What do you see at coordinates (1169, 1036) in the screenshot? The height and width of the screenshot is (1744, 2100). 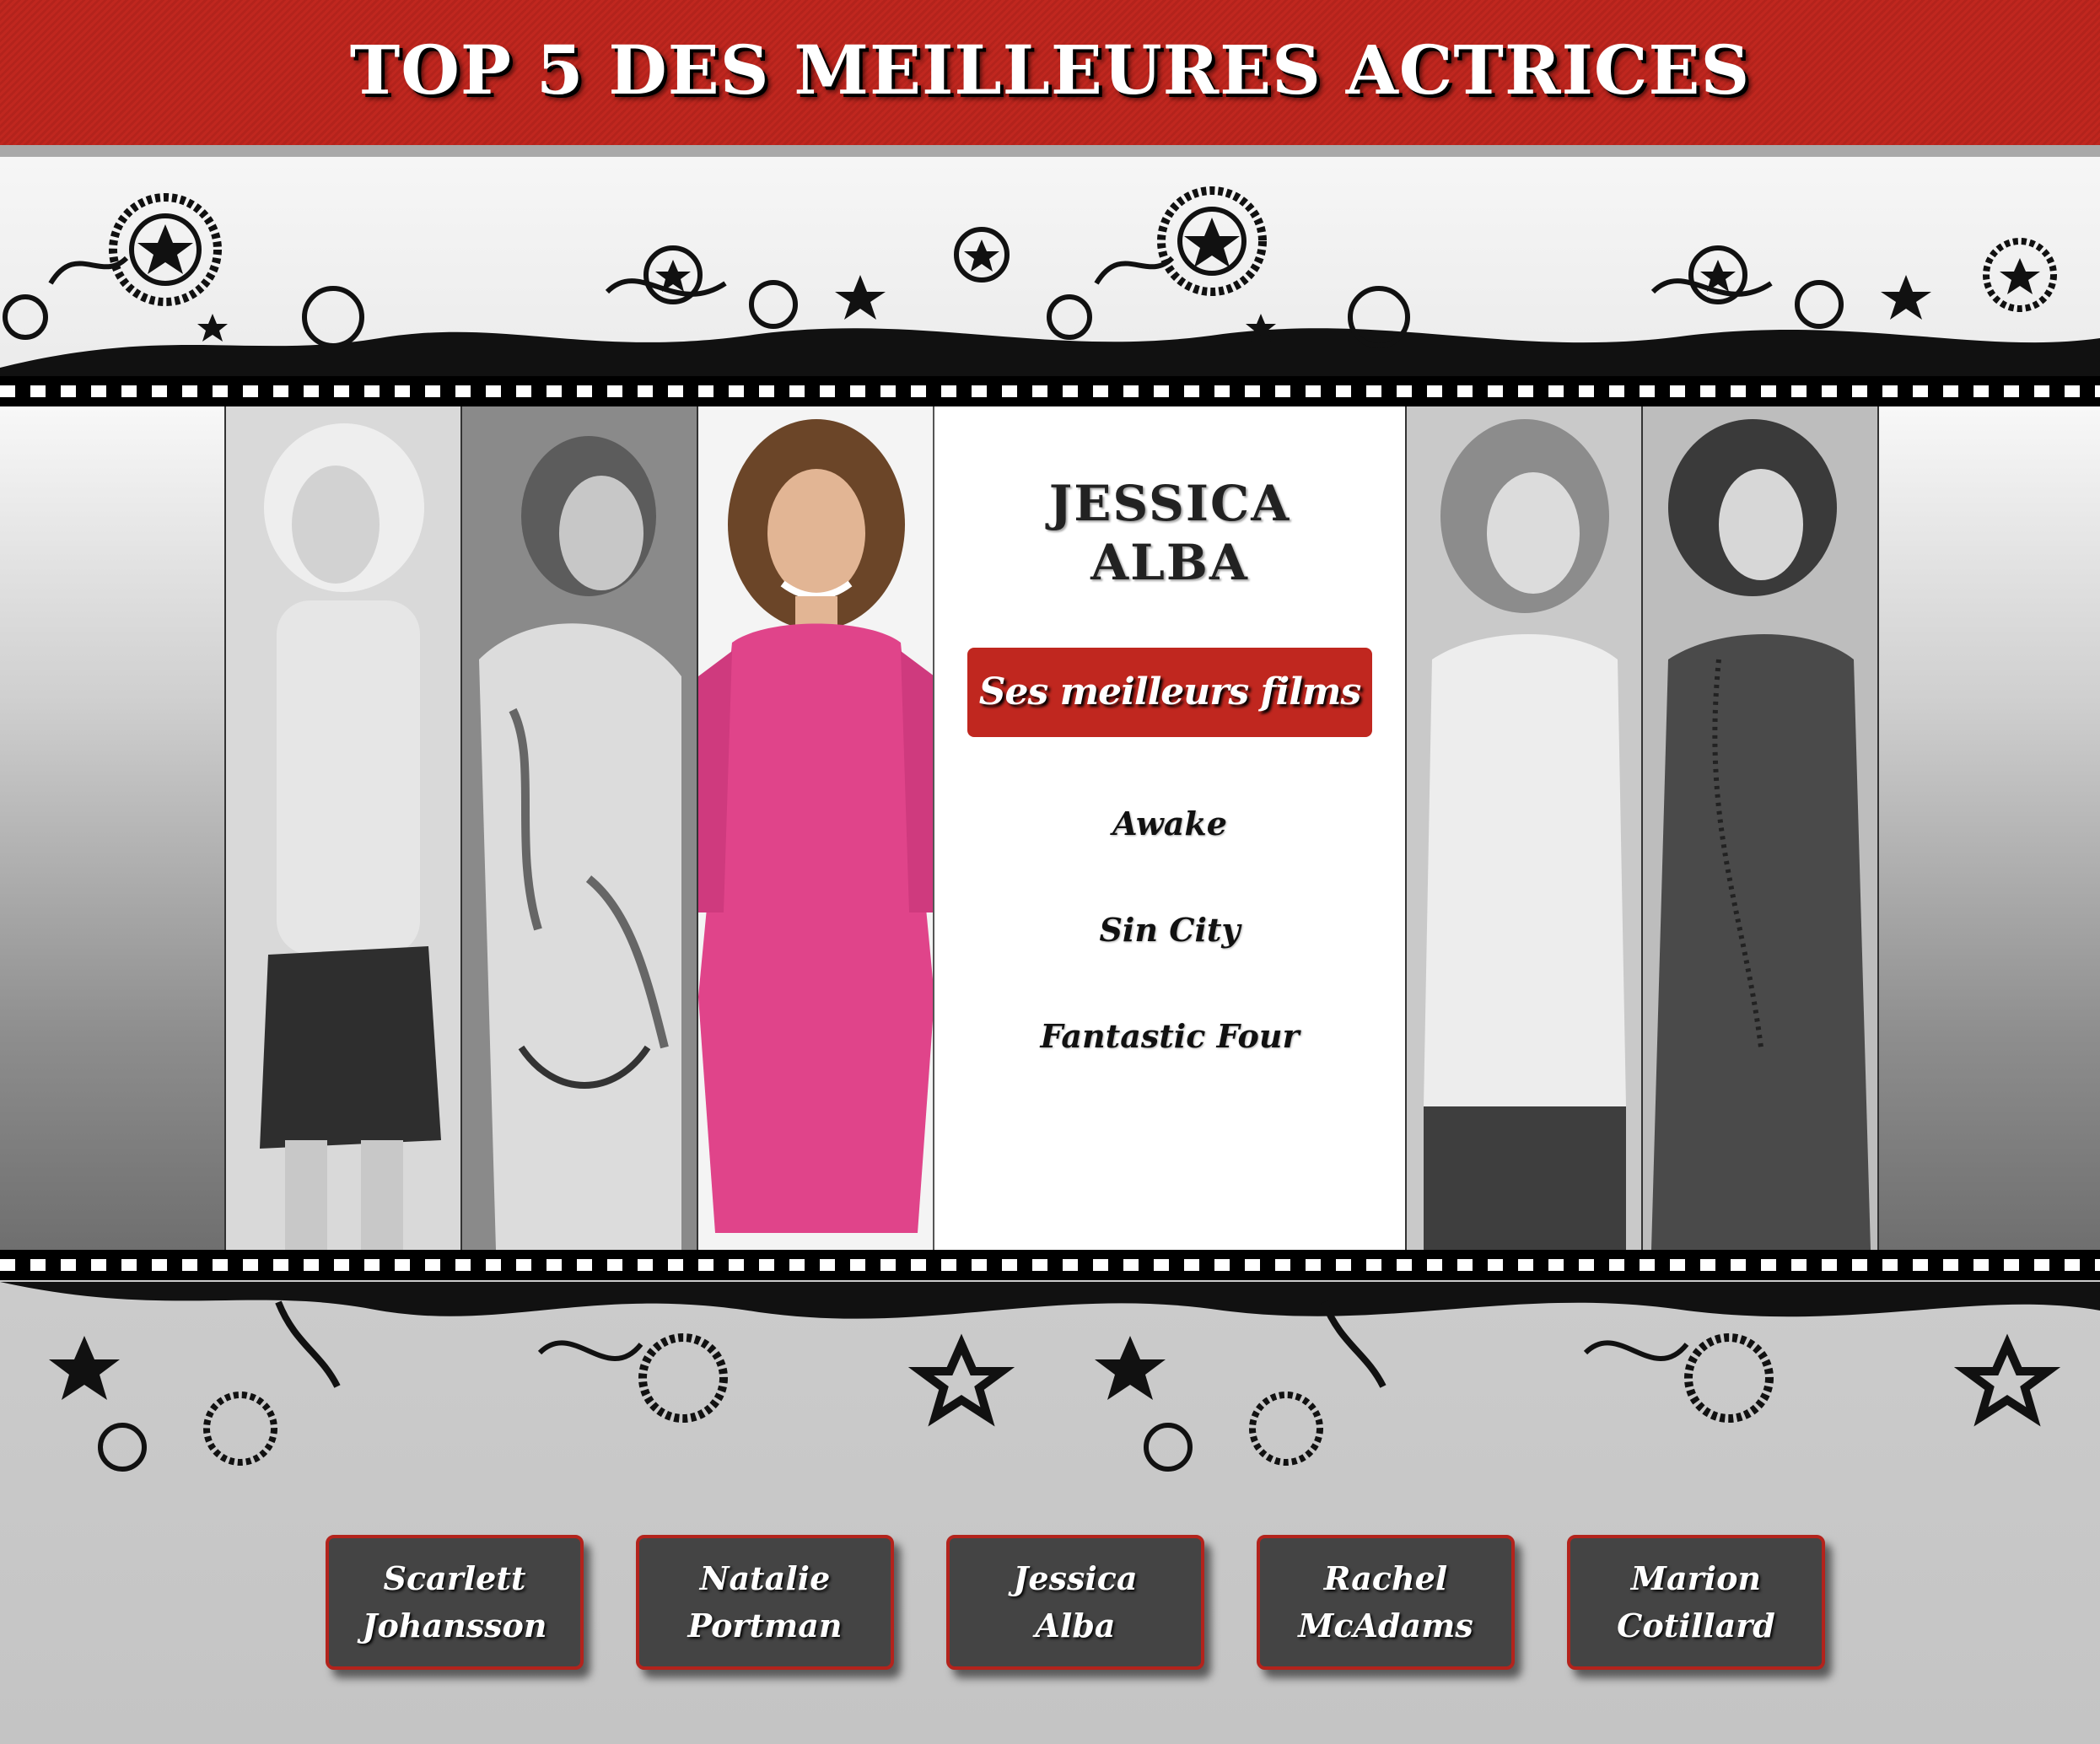 I see `film-item: Fantastic Four` at bounding box center [1169, 1036].